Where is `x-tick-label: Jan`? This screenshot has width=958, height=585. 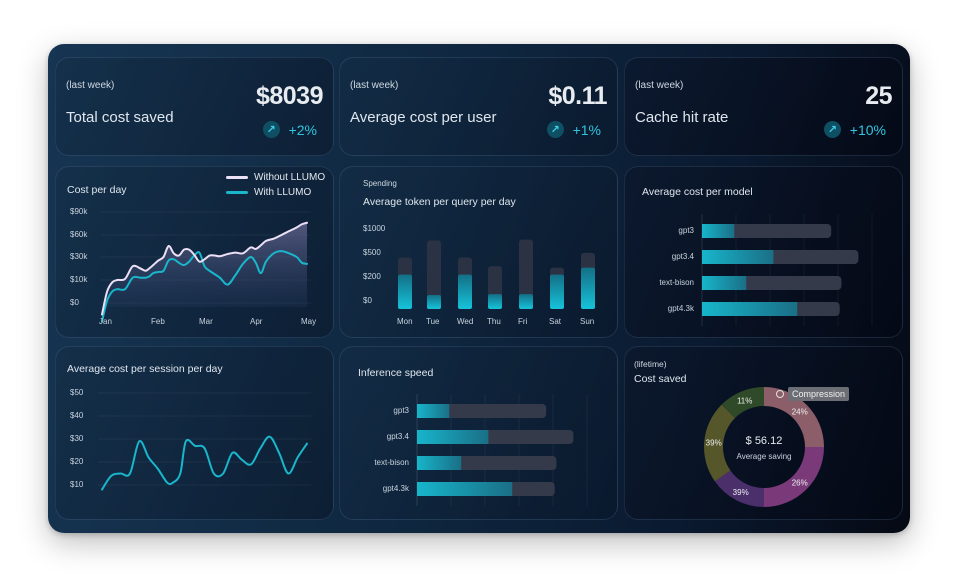 x-tick-label: Jan is located at coordinates (105, 321).